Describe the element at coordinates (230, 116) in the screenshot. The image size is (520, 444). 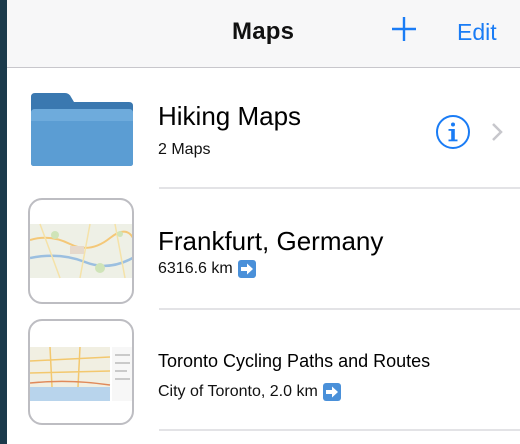
I see `item-title: Hiking Maps` at that location.